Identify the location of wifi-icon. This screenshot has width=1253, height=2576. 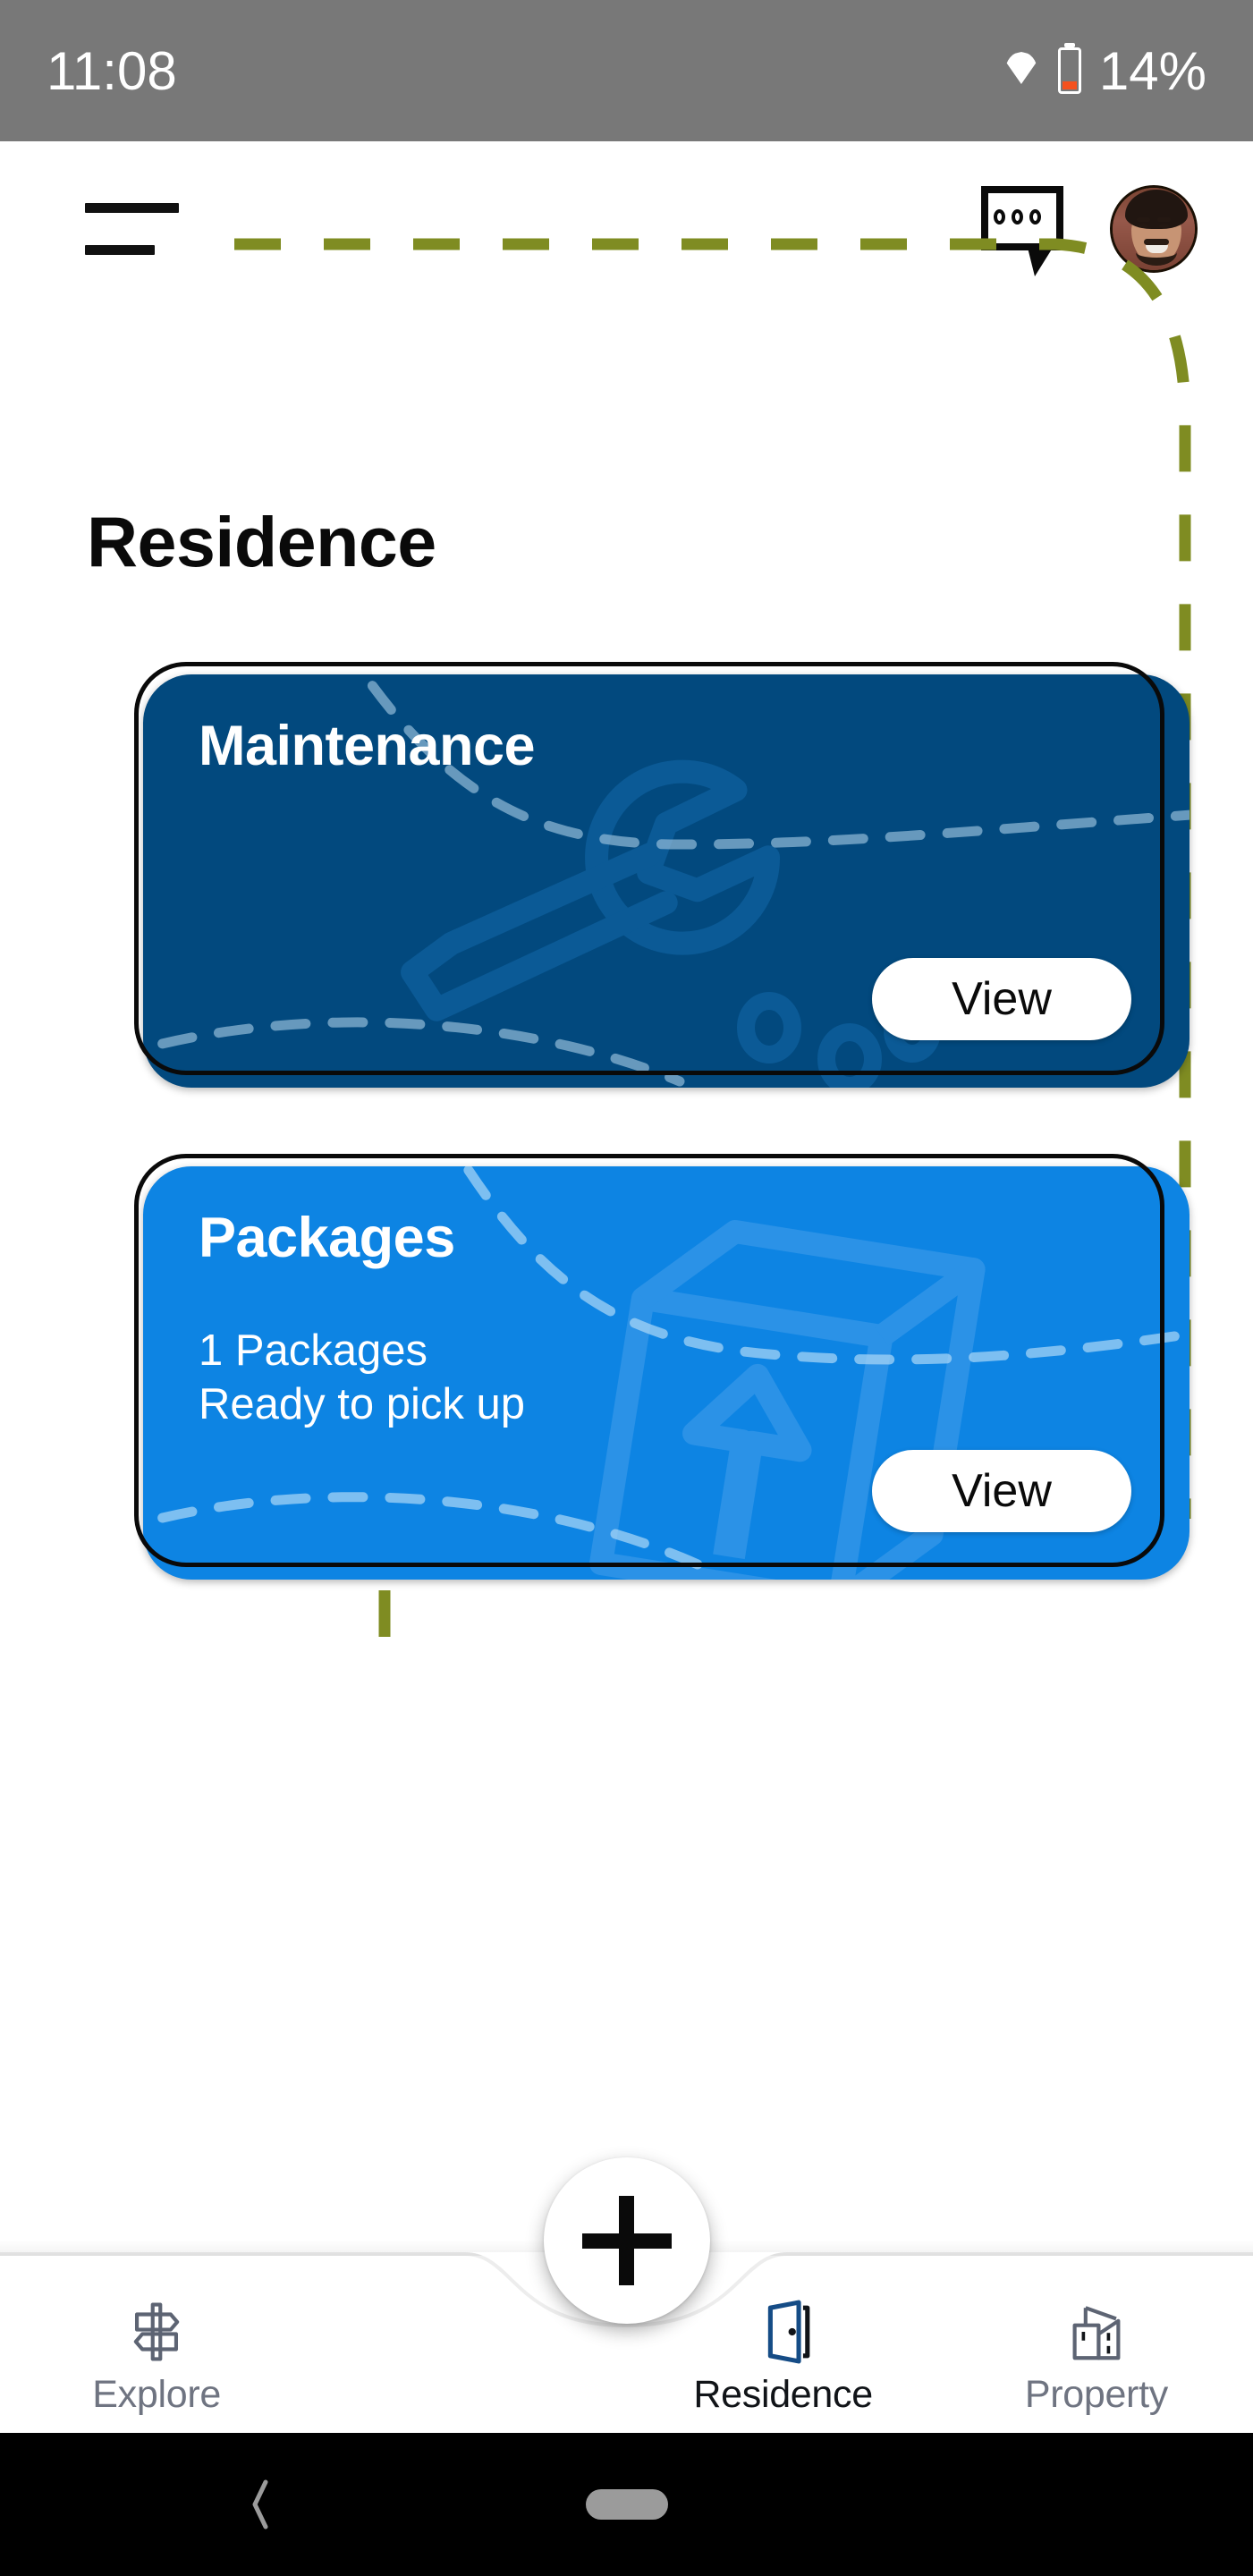
(1022, 70).